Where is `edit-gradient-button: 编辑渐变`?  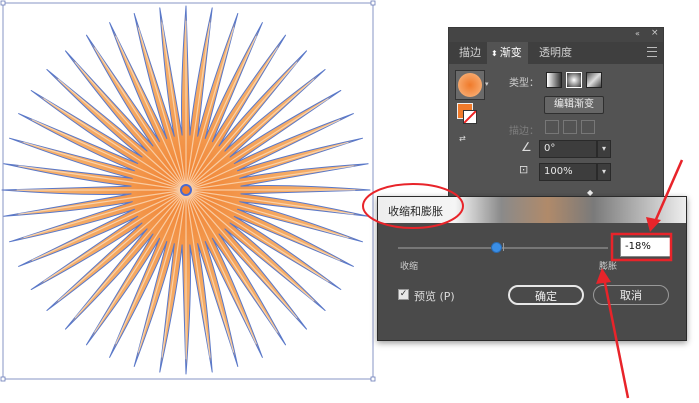 edit-gradient-button: 编辑渐变 is located at coordinates (574, 105).